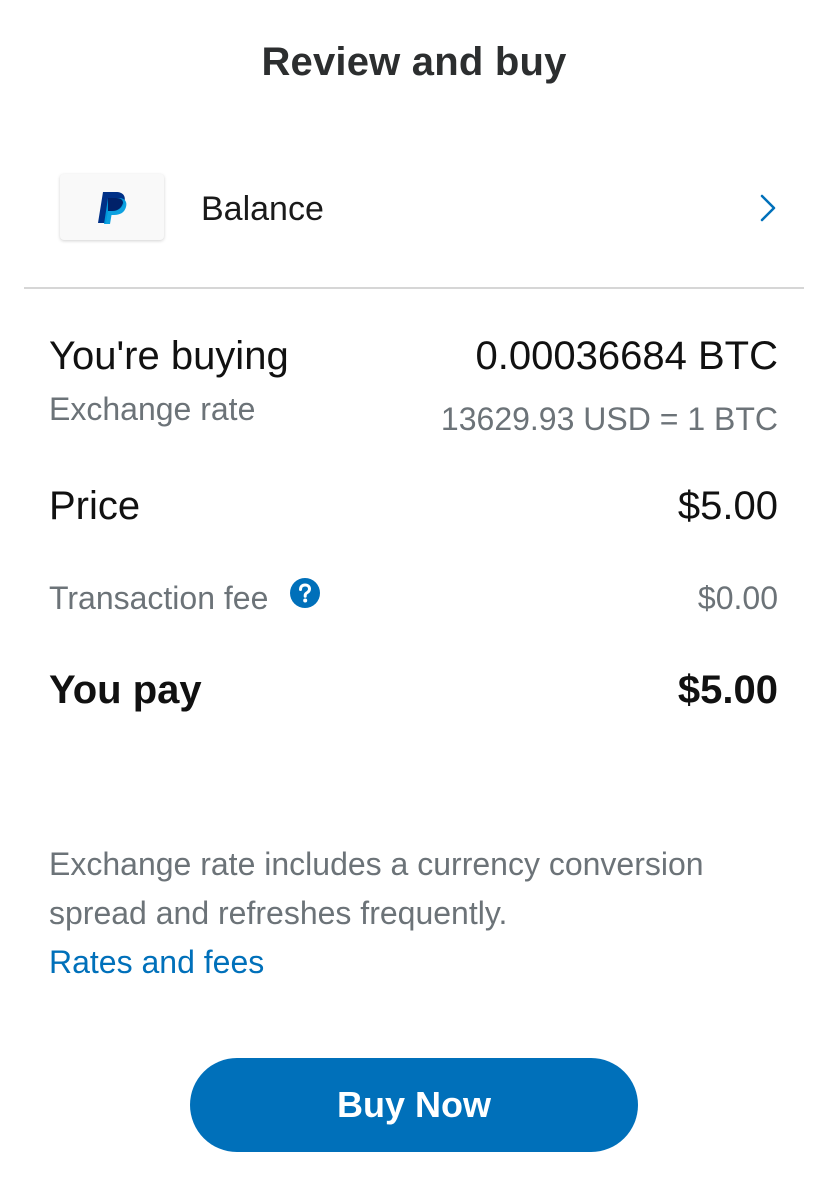 Image resolution: width=828 pixels, height=1194 pixels. Describe the element at coordinates (95, 506) in the screenshot. I see `price-label: Price` at that location.